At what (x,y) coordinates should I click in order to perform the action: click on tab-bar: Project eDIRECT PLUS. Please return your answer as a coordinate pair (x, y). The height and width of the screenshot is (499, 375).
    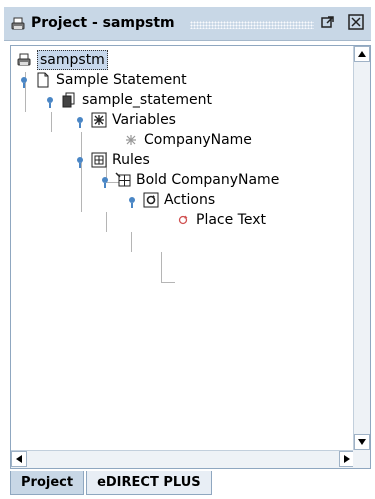
    Looking at the image, I should click on (112, 483).